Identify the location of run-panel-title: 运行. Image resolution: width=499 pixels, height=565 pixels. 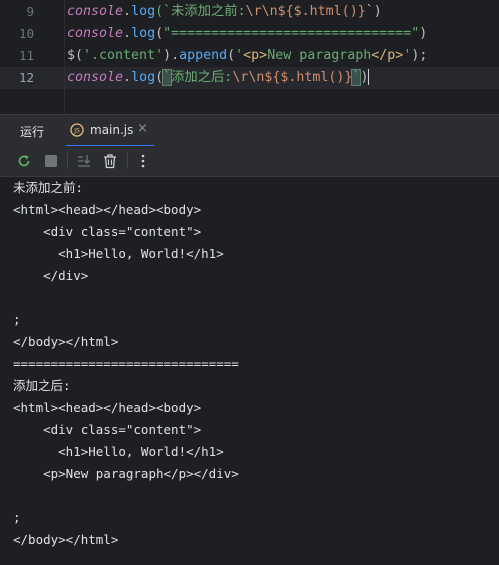
(32, 132).